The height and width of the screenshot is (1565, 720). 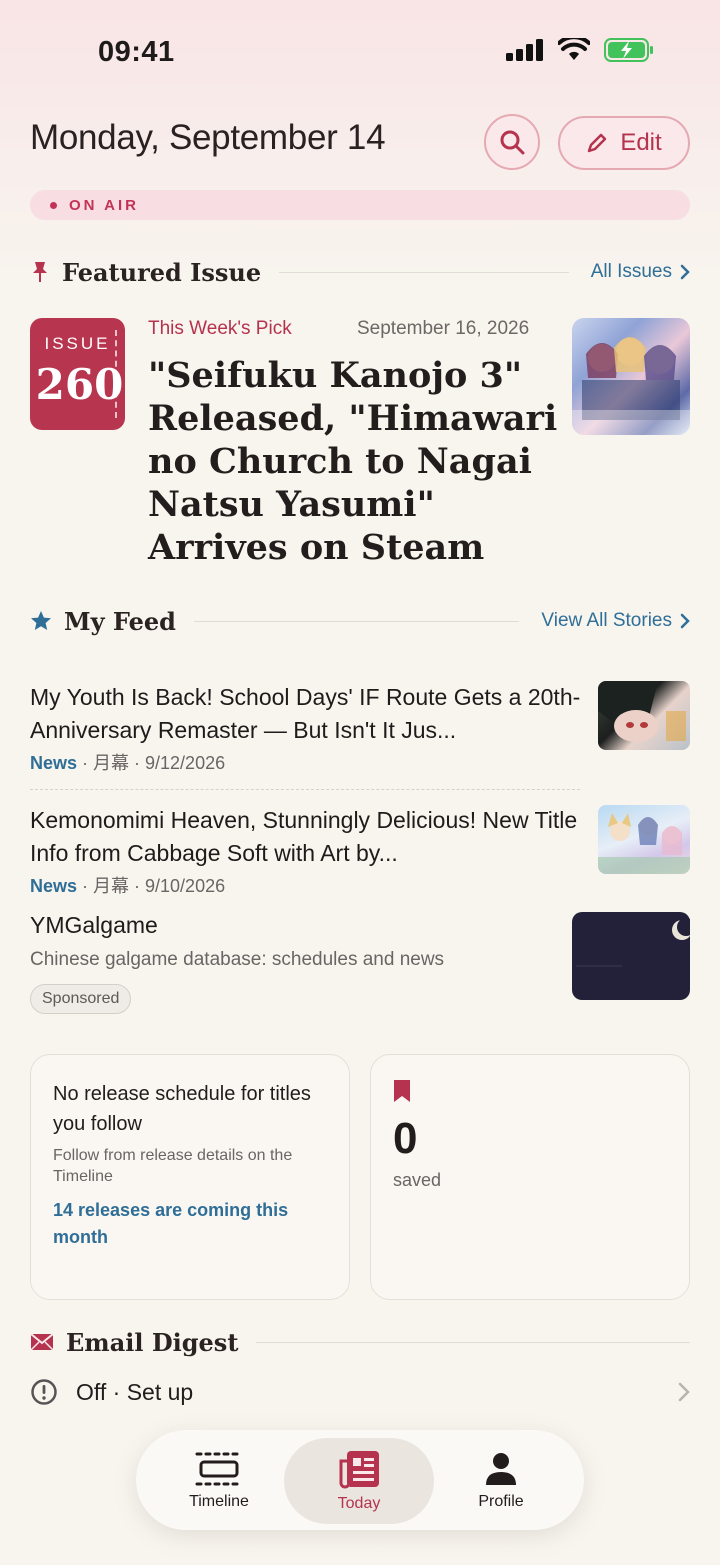 I want to click on tab-timeline: Timeline, so click(x=219, y=1481).